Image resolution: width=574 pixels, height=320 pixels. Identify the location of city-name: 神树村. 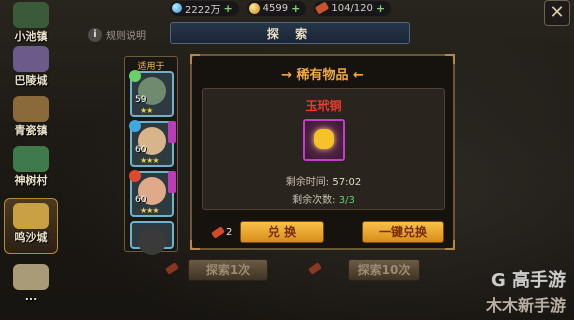
(31, 180).